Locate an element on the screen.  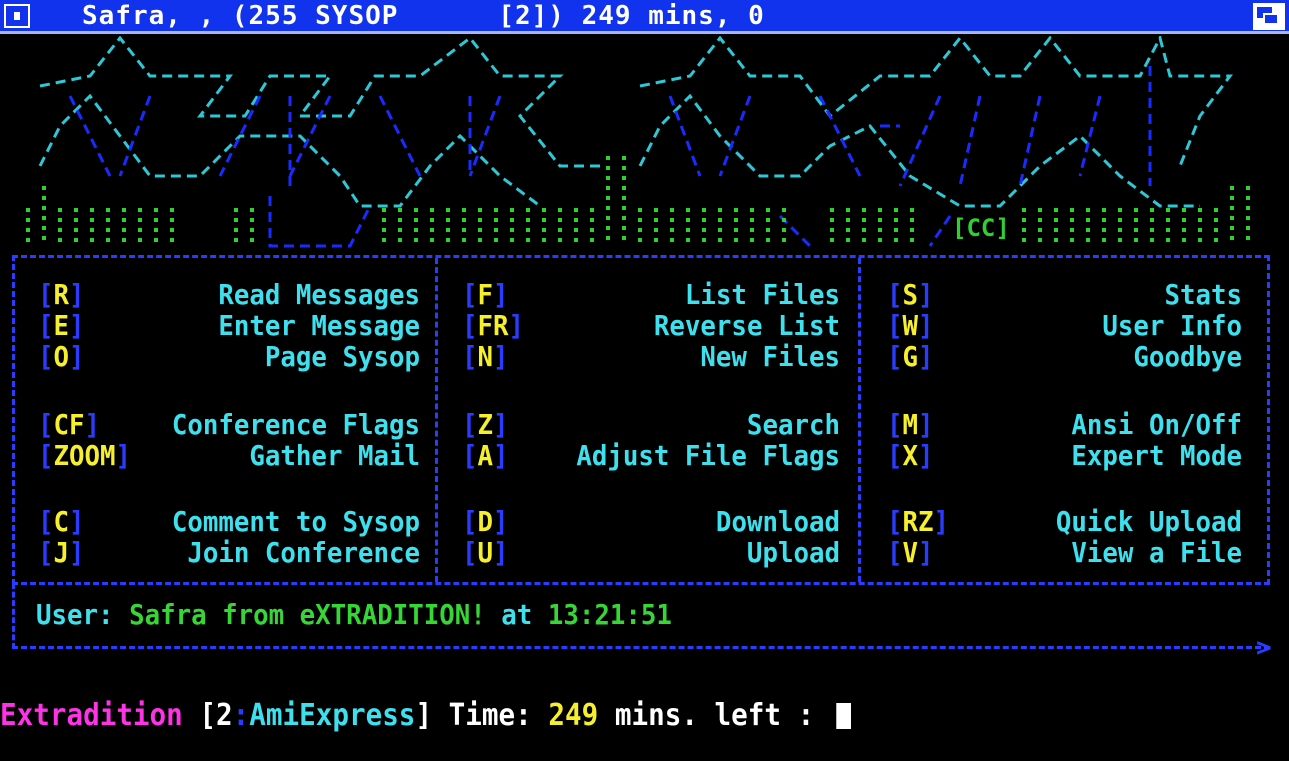
user-info-time: 13:21:51 is located at coordinates (609, 614).